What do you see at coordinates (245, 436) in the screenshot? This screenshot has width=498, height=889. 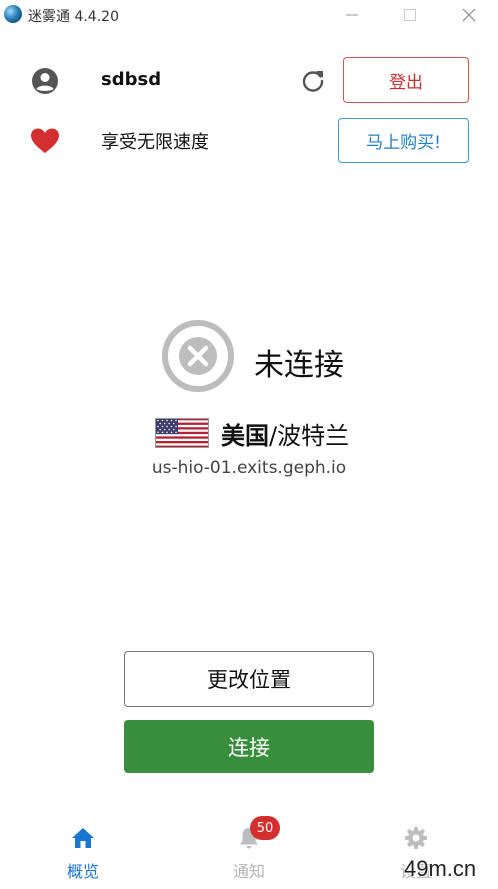 I see `exit-country: 美国` at bounding box center [245, 436].